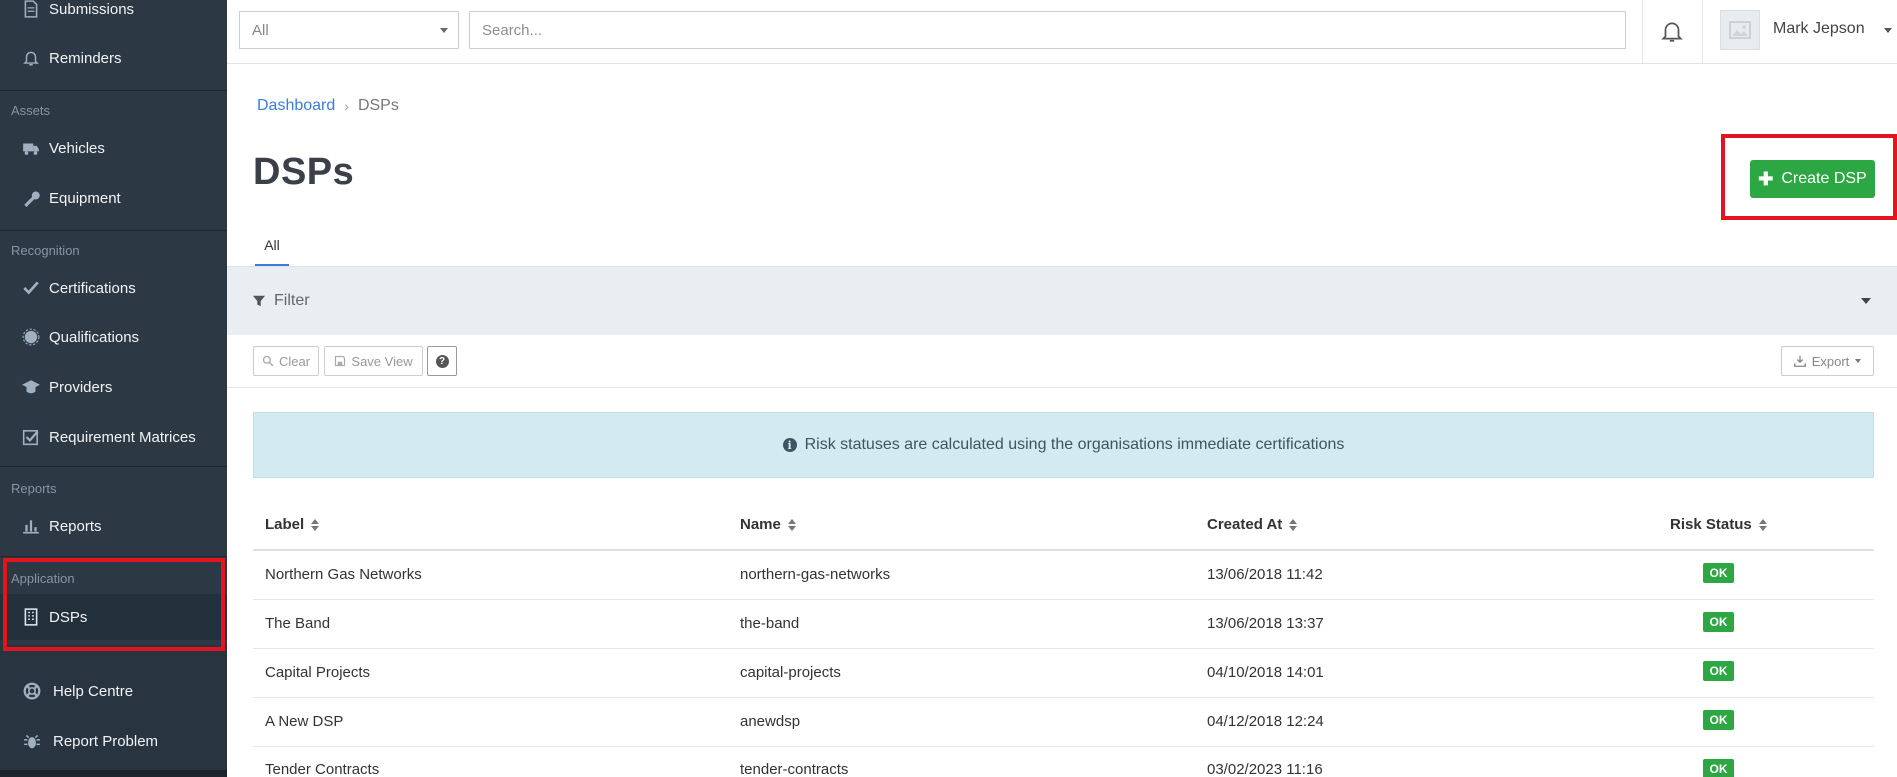 The image size is (1897, 777). Describe the element at coordinates (77, 148) in the screenshot. I see `sidebar-item-label: Vehicles` at that location.